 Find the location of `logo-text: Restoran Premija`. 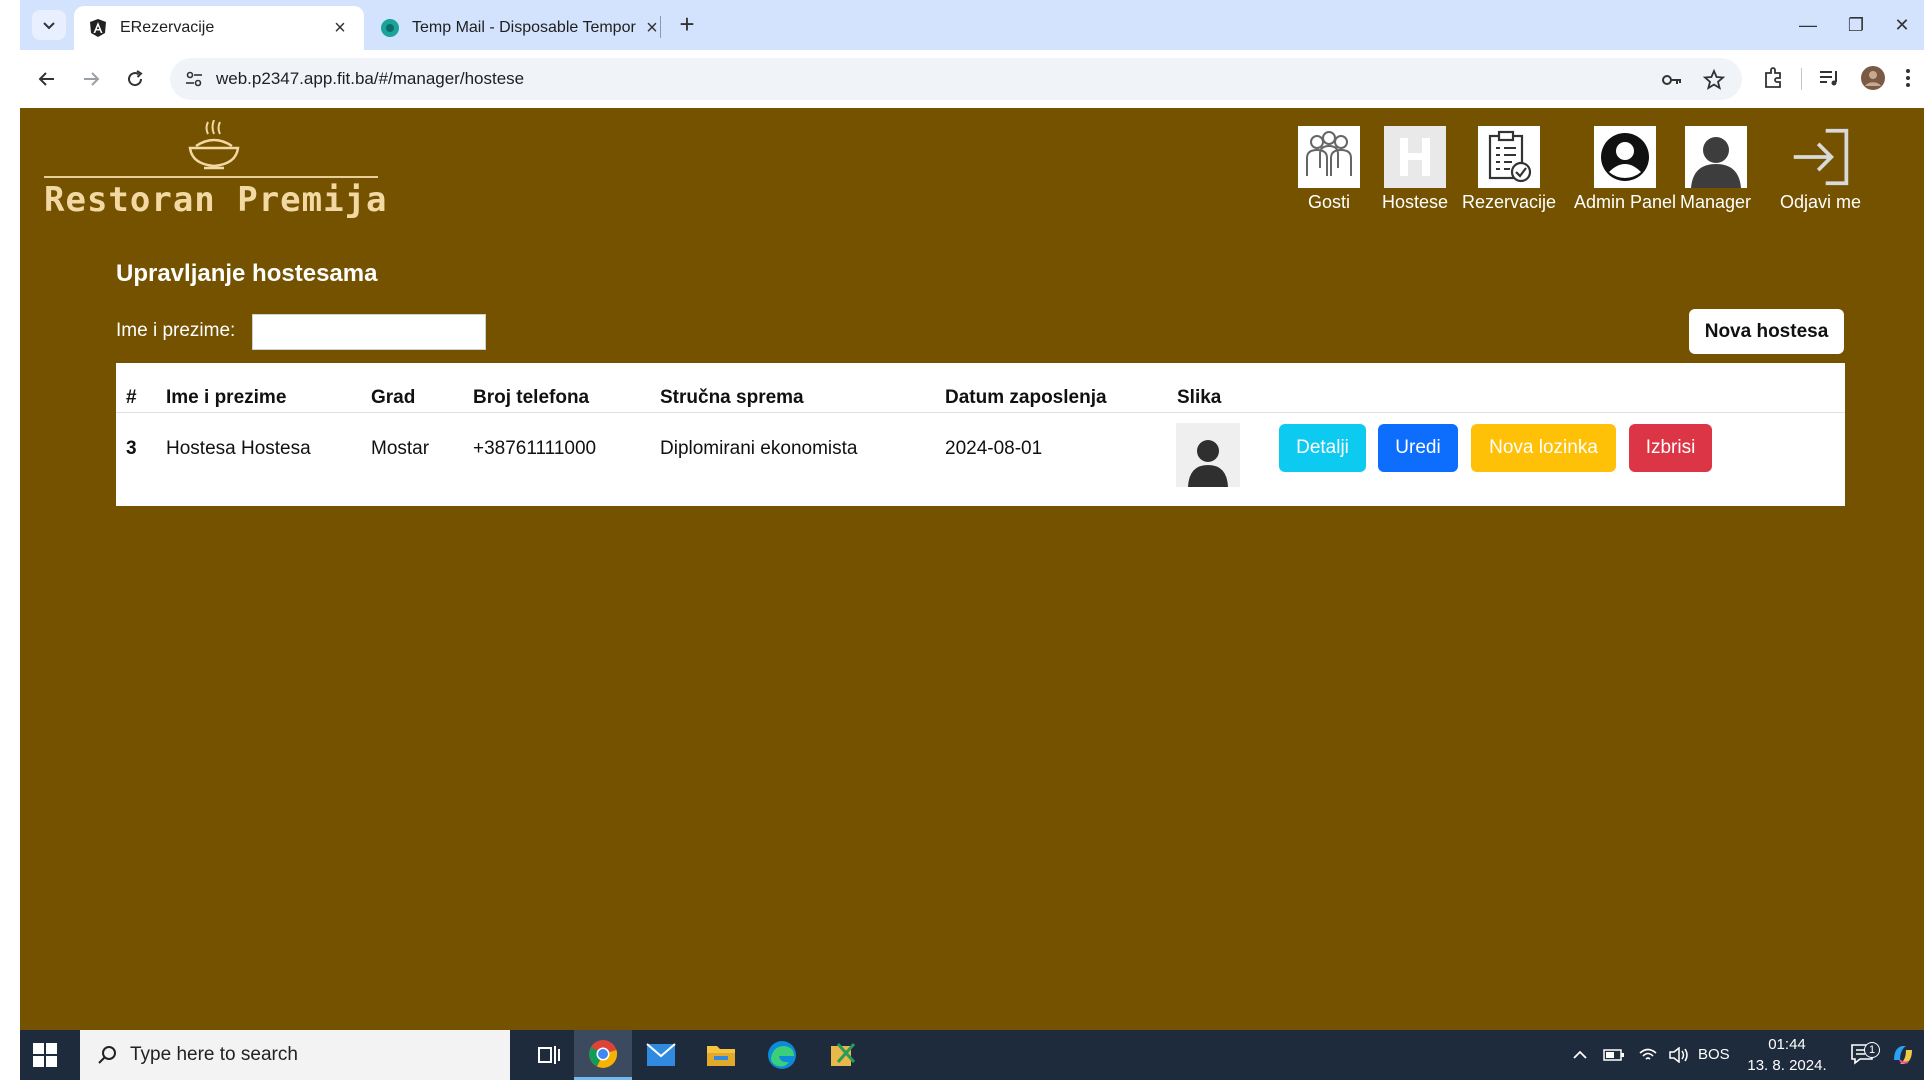

logo-text: Restoran Premija is located at coordinates (216, 200).